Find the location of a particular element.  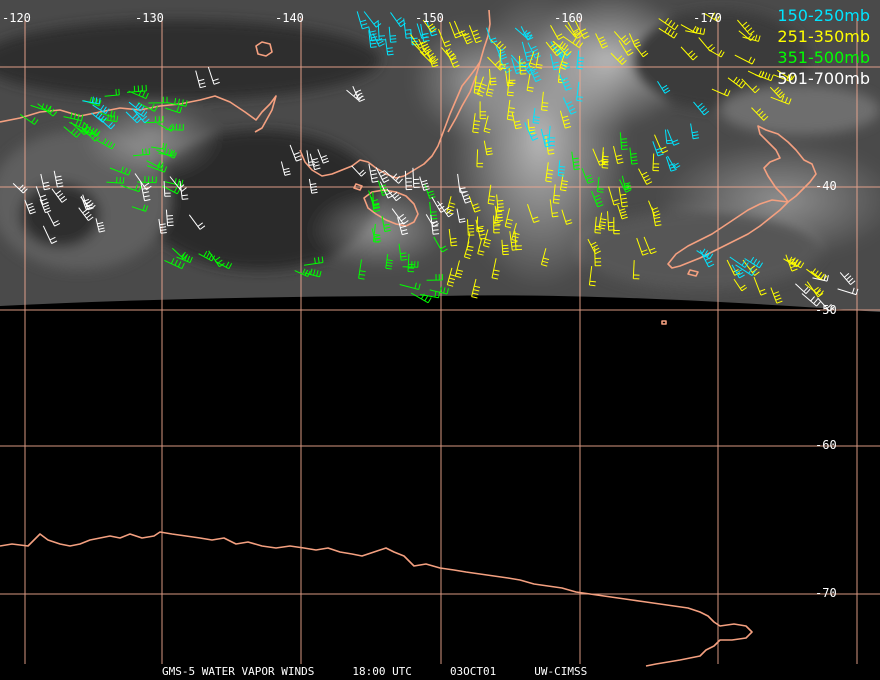

latitude-label: -50 is located at coordinates (826, 310).